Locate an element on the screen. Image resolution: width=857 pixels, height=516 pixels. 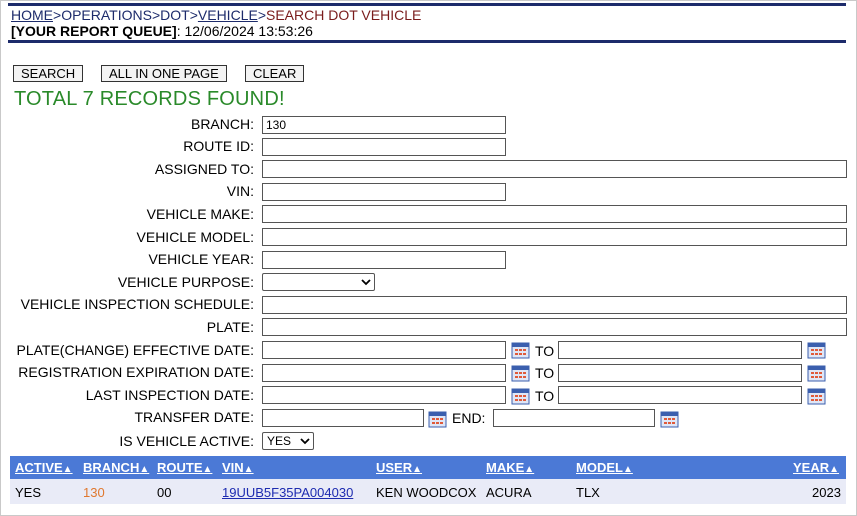
search-button: SEARCH is located at coordinates (48, 73).